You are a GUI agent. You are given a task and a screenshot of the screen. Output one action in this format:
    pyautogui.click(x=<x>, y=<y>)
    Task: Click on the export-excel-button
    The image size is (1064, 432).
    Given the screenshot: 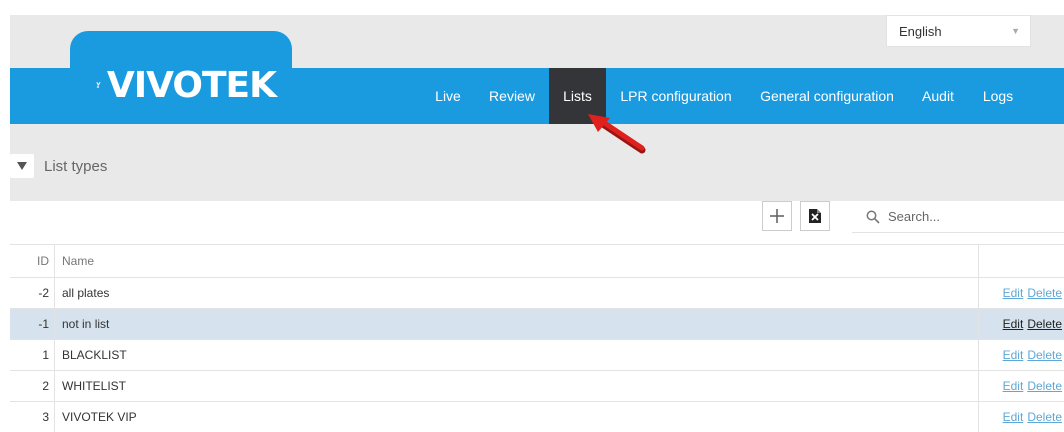 What is the action you would take?
    pyautogui.click(x=815, y=216)
    